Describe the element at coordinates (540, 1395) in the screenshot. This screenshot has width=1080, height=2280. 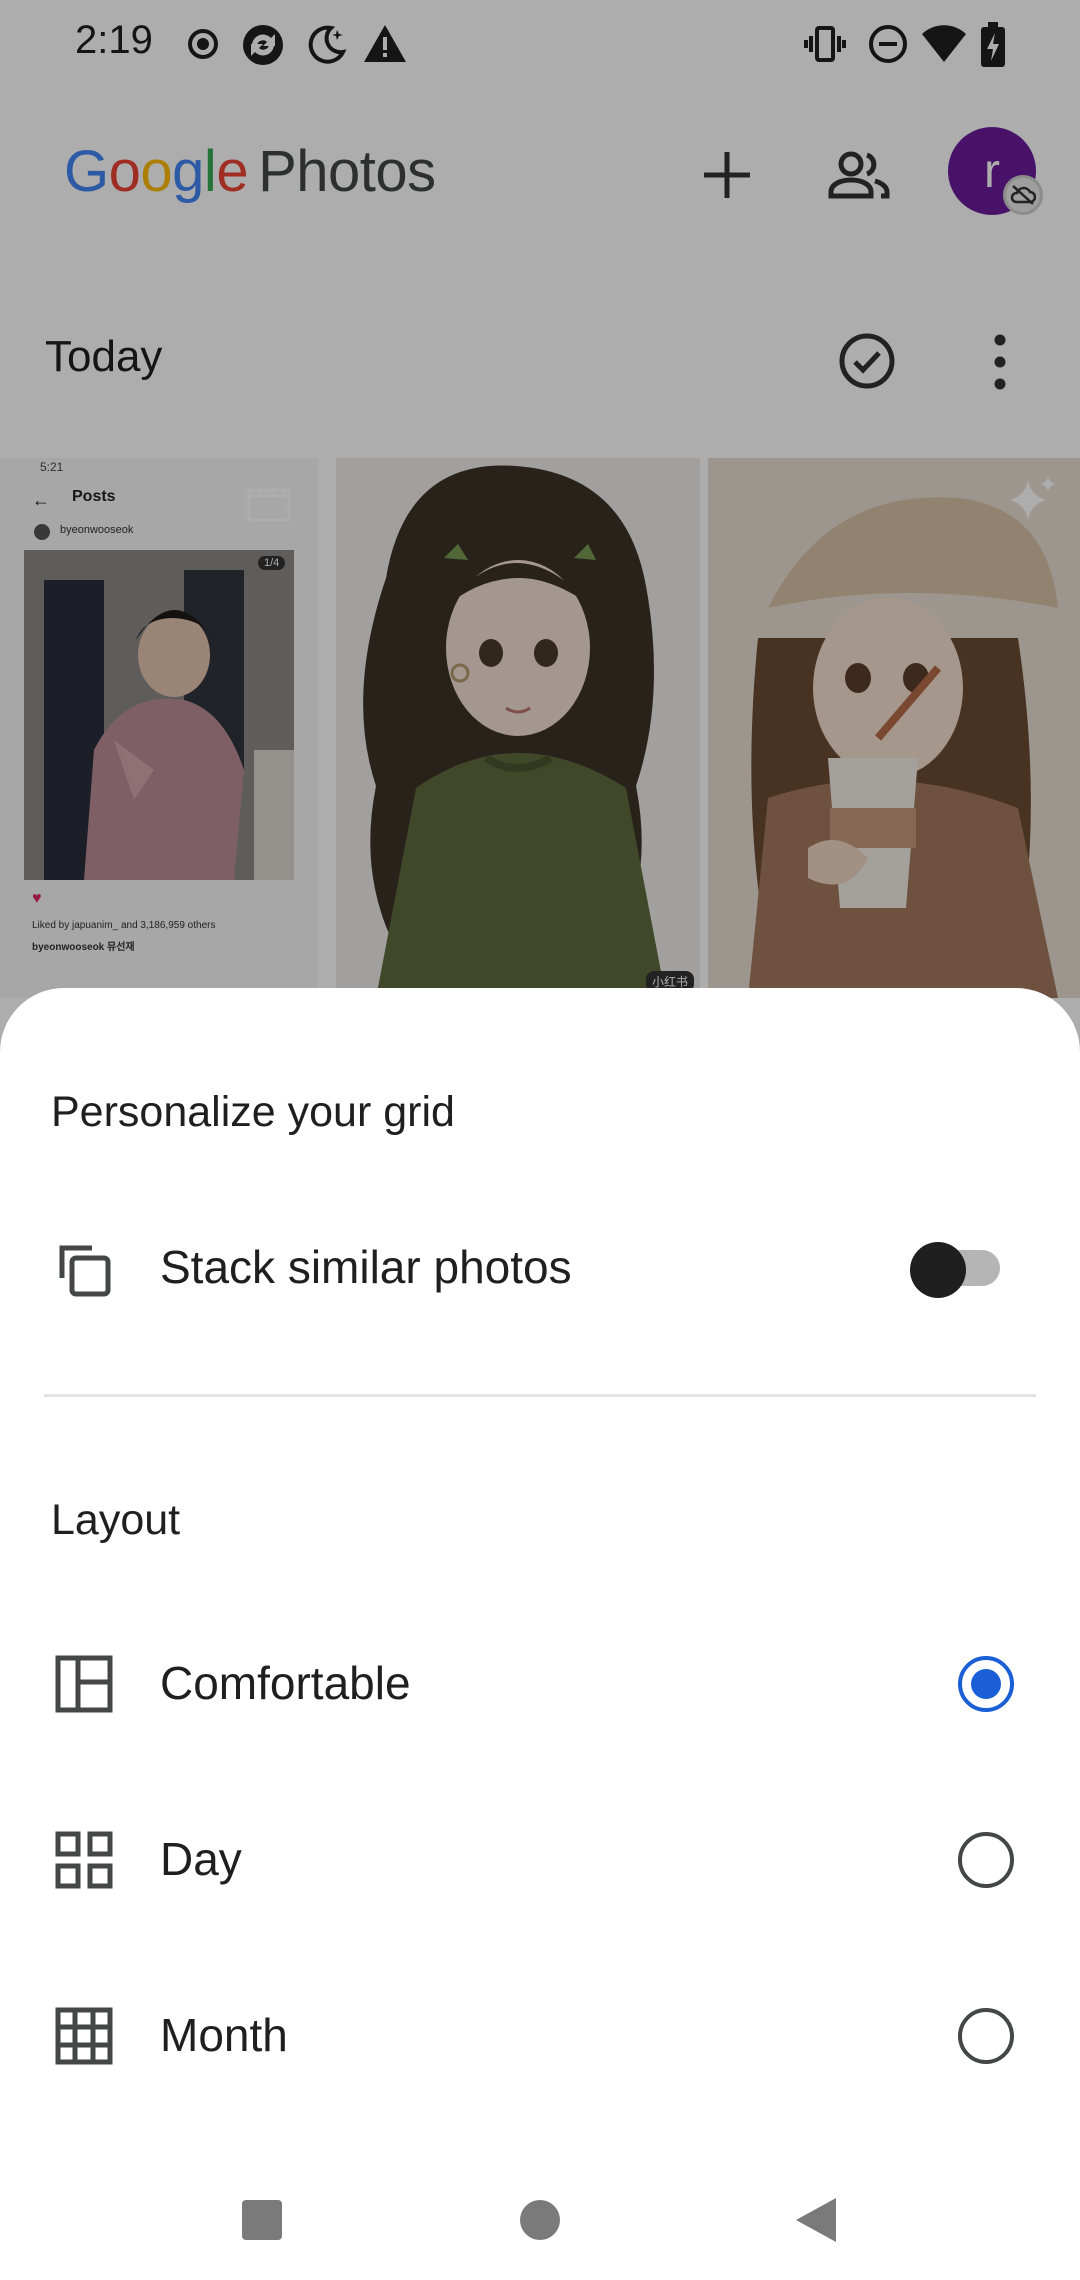
I see `divider` at that location.